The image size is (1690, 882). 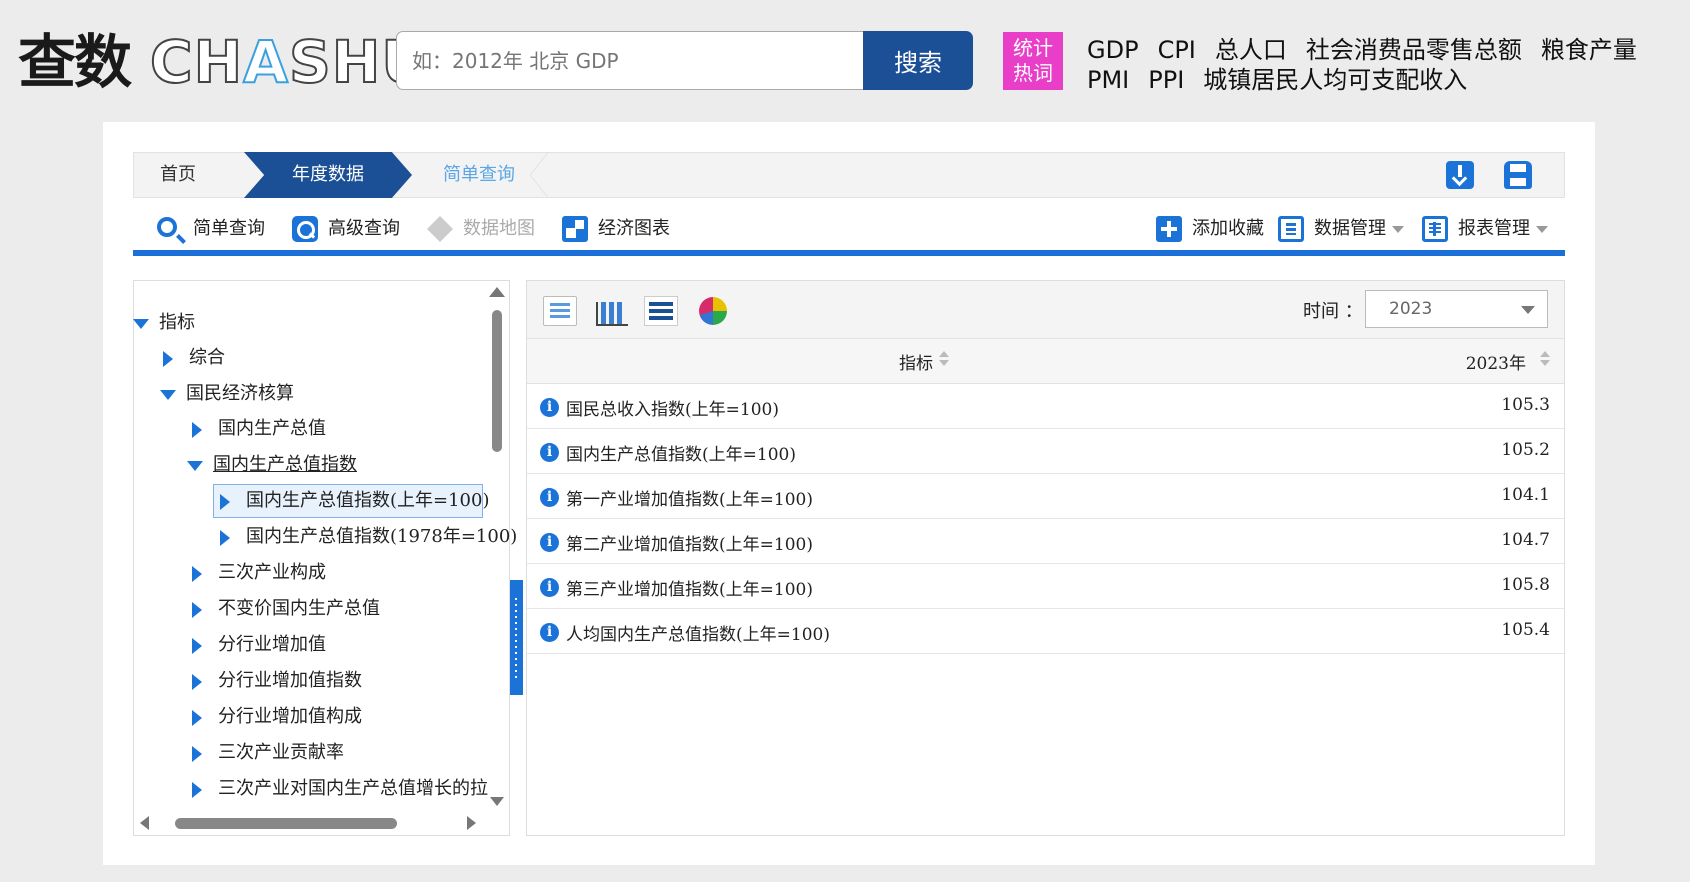 I want to click on breadcrumb-annual-data: 年度数据, so click(x=328, y=175).